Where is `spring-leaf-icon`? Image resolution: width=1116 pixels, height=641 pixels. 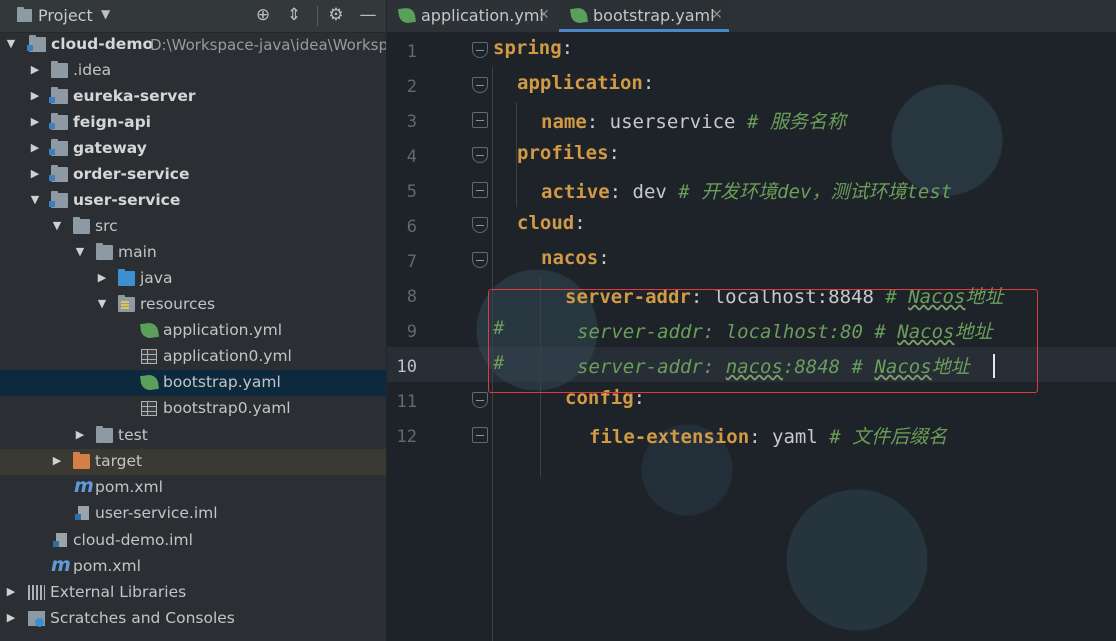 spring-leaf-icon is located at coordinates (149, 382).